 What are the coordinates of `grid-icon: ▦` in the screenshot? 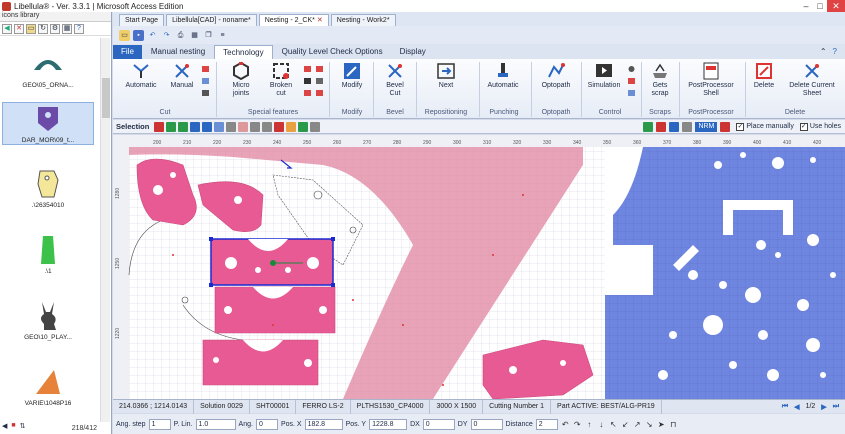 It's located at (194, 35).